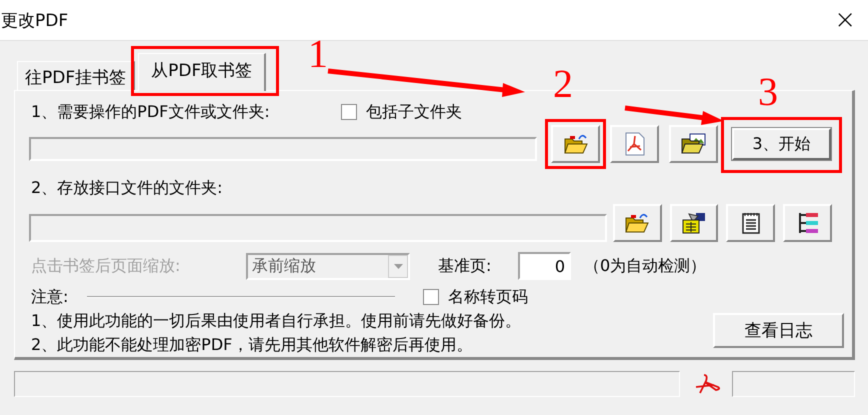 The height and width of the screenshot is (415, 868). I want to click on base-page-hint: （0为自动检测）, so click(645, 266).